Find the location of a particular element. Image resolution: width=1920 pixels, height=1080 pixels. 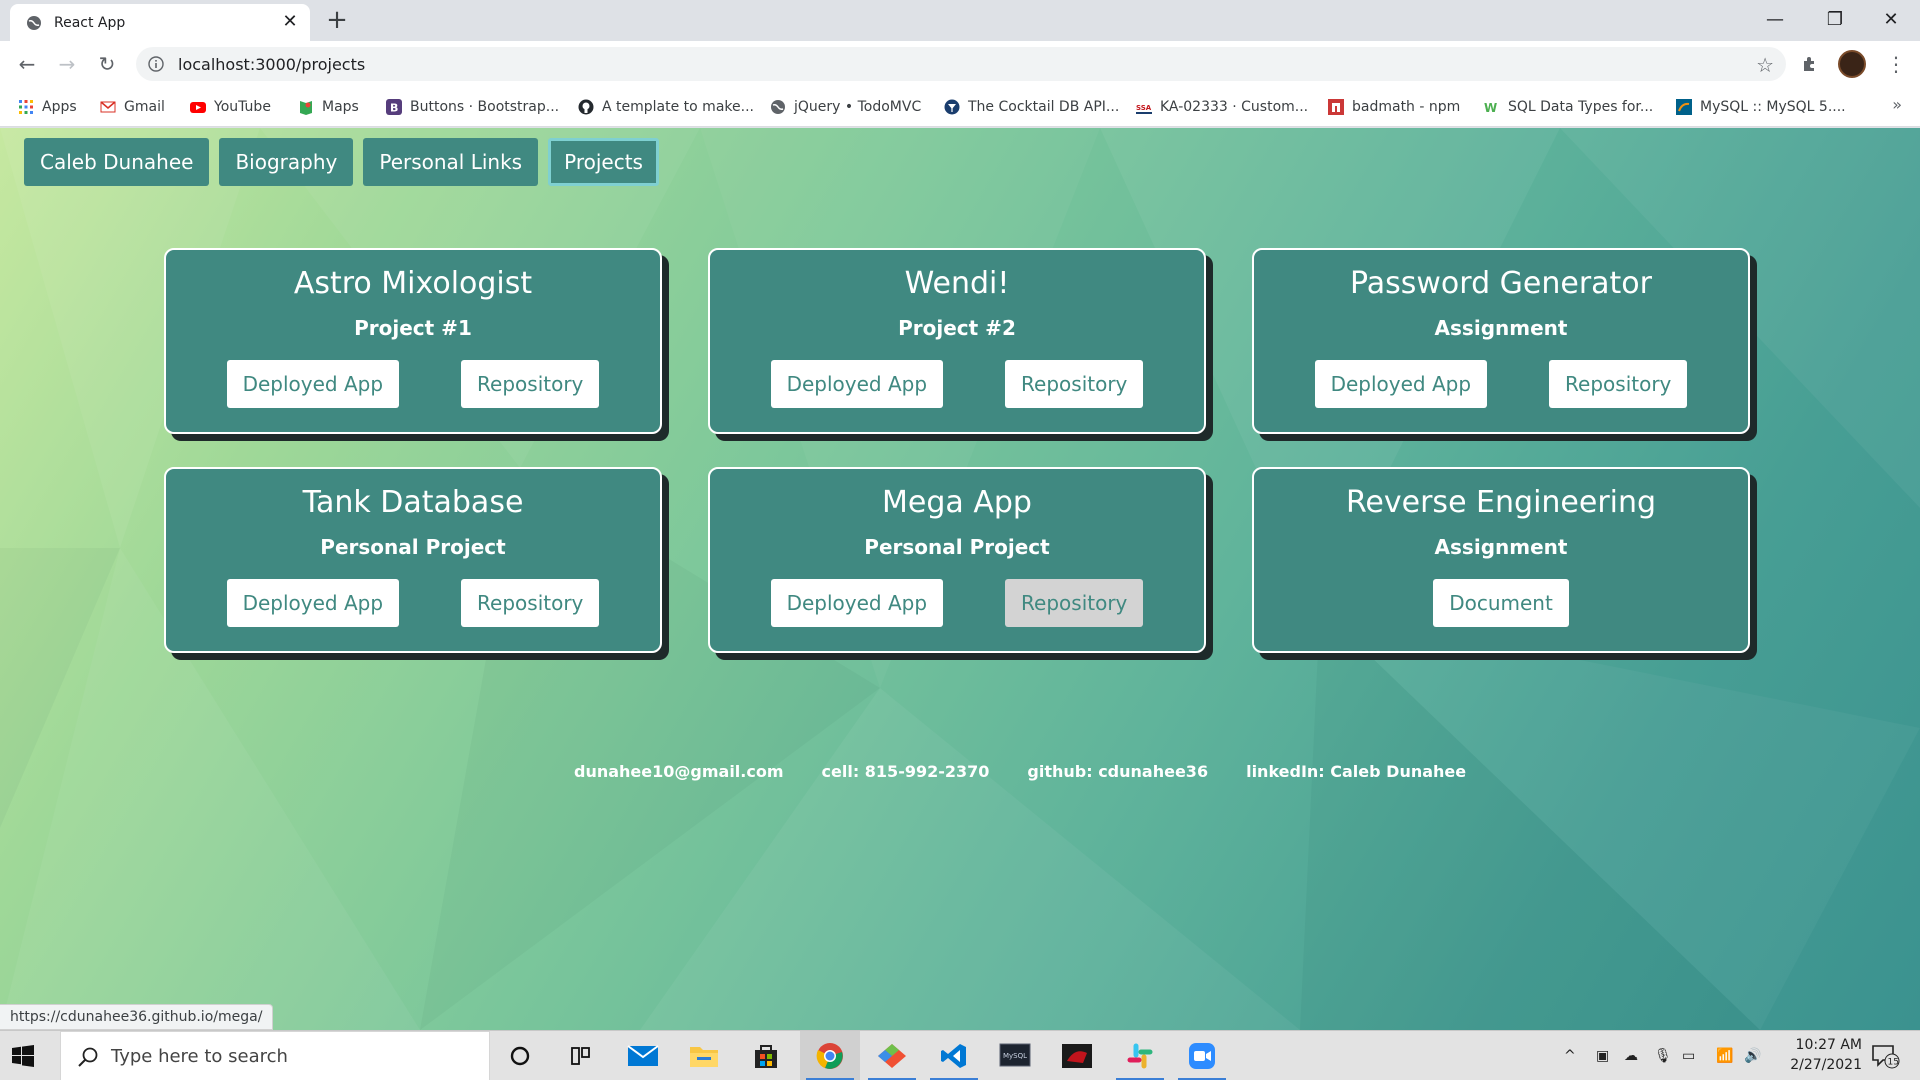

mysql-workbench-icon: MySQL is located at coordinates (1015, 1055).